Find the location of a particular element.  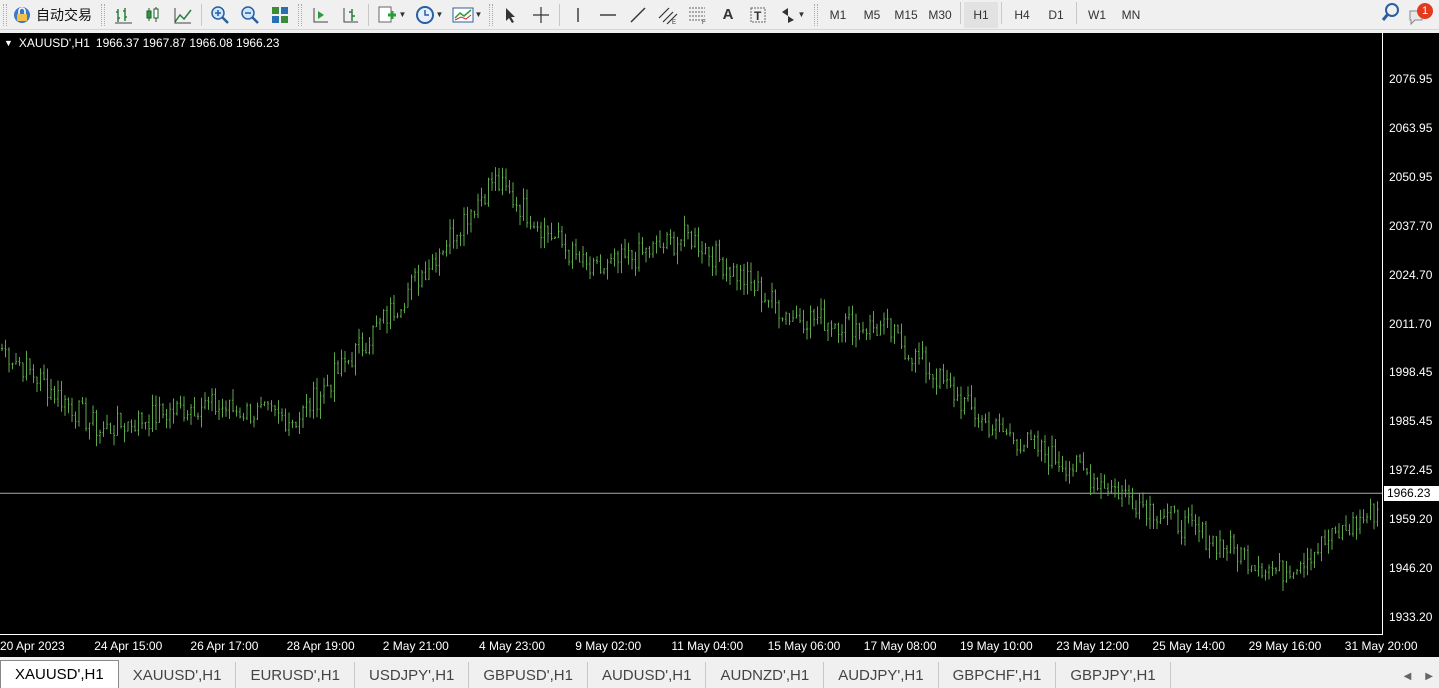

price-tick-label: 1985.45 is located at coordinates (1411, 421).